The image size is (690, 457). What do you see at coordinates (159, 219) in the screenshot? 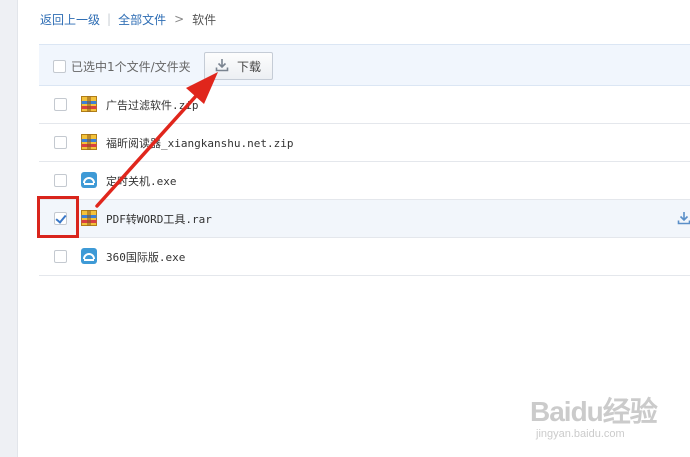
I see `file-name: PDF转WORD工具.rar` at bounding box center [159, 219].